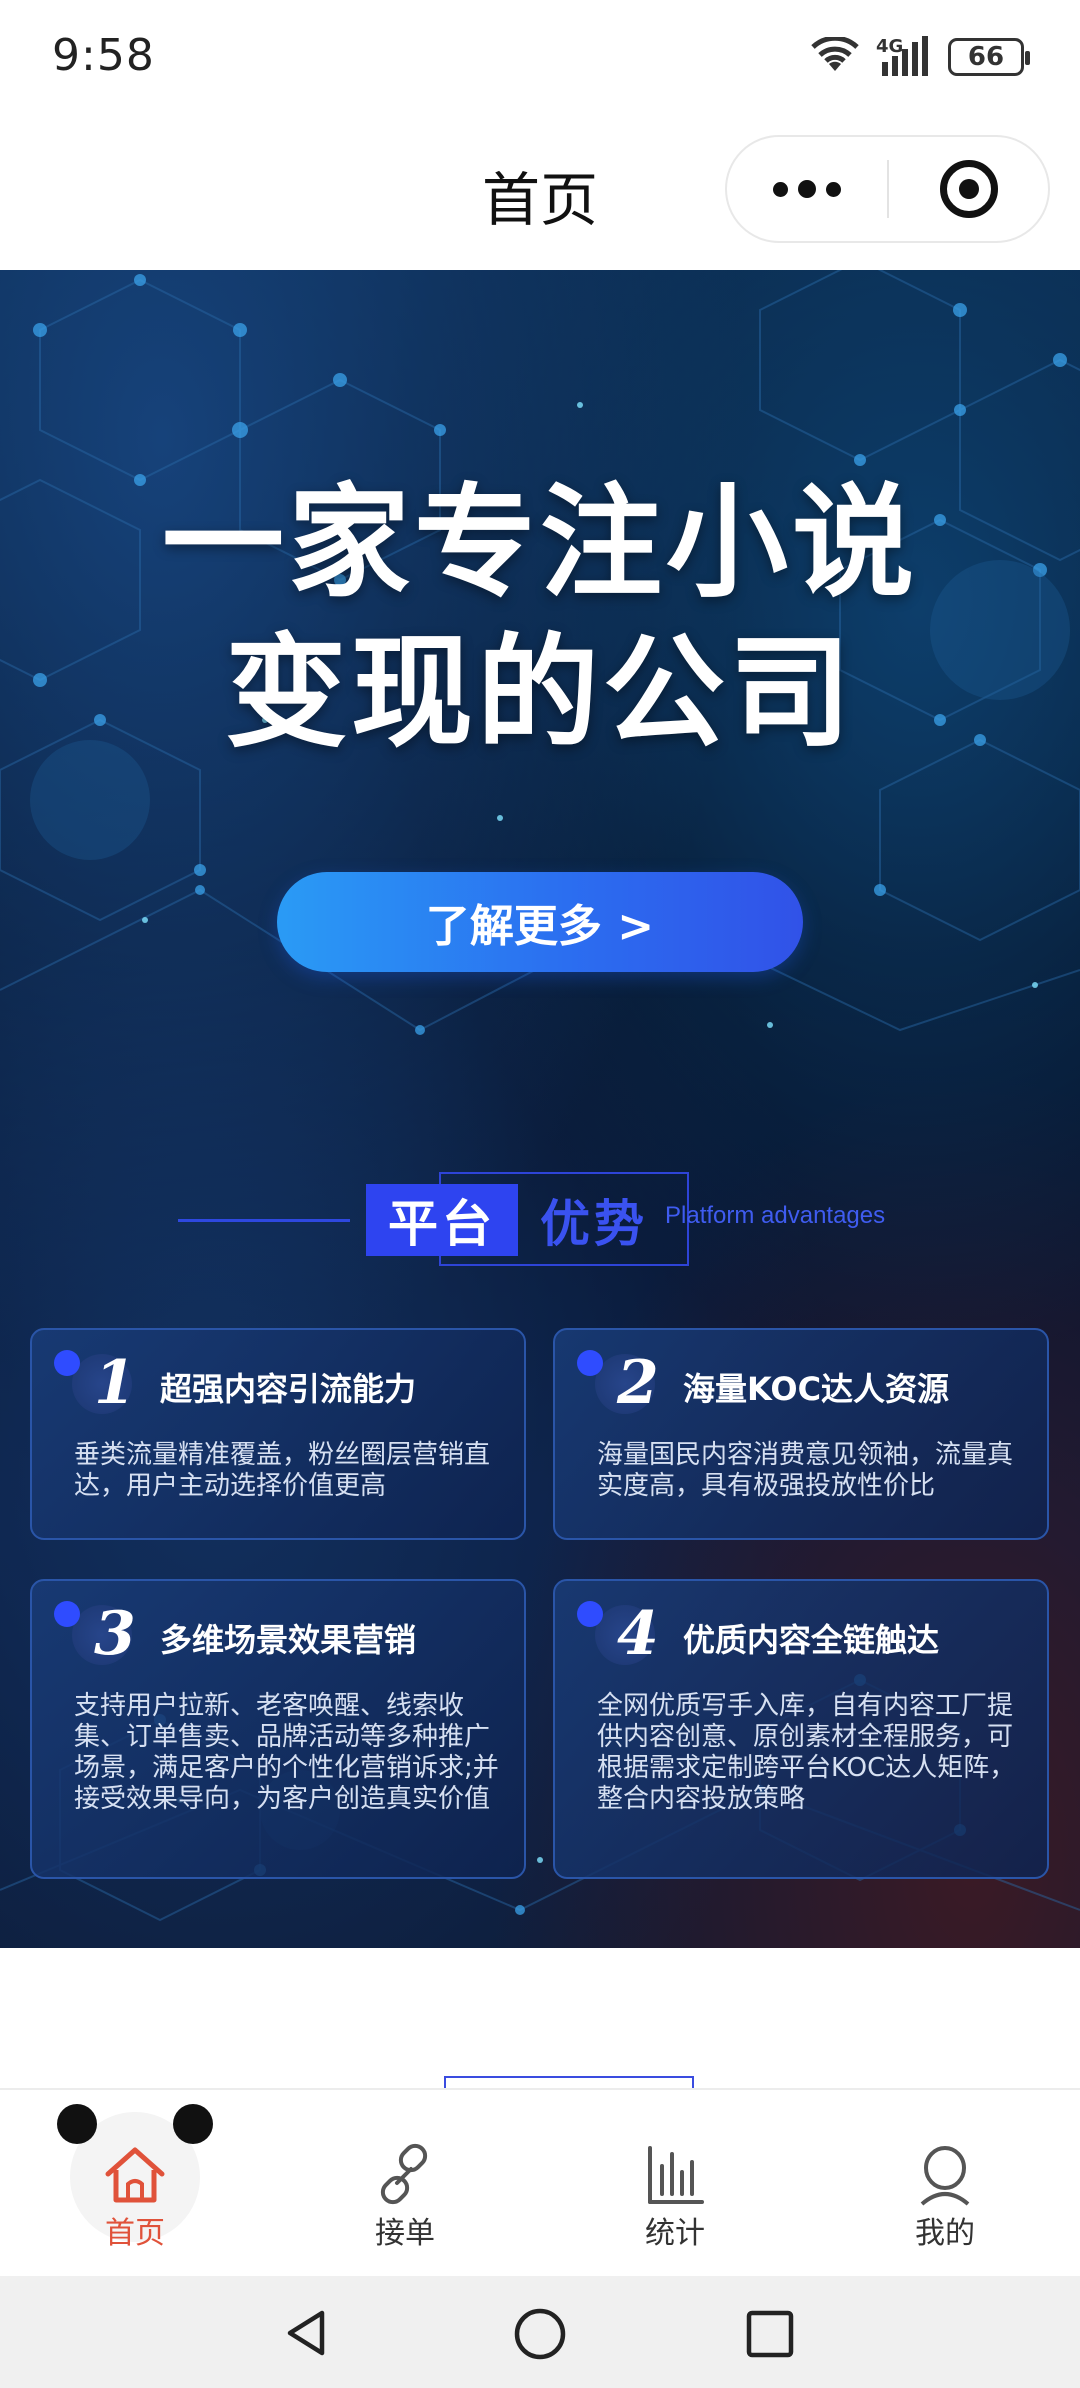 Image resolution: width=1080 pixels, height=2388 pixels. What do you see at coordinates (540, 2182) in the screenshot?
I see `bottom-tab-bar: 首页 接单 统计 我的` at bounding box center [540, 2182].